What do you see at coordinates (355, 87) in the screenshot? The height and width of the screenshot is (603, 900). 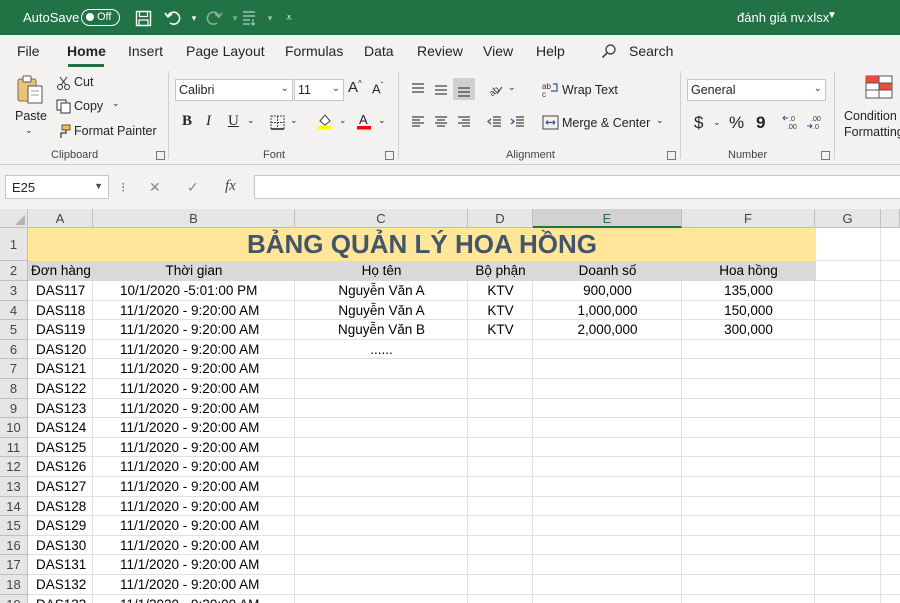 I see `increase-font-size-icon: A^` at bounding box center [355, 87].